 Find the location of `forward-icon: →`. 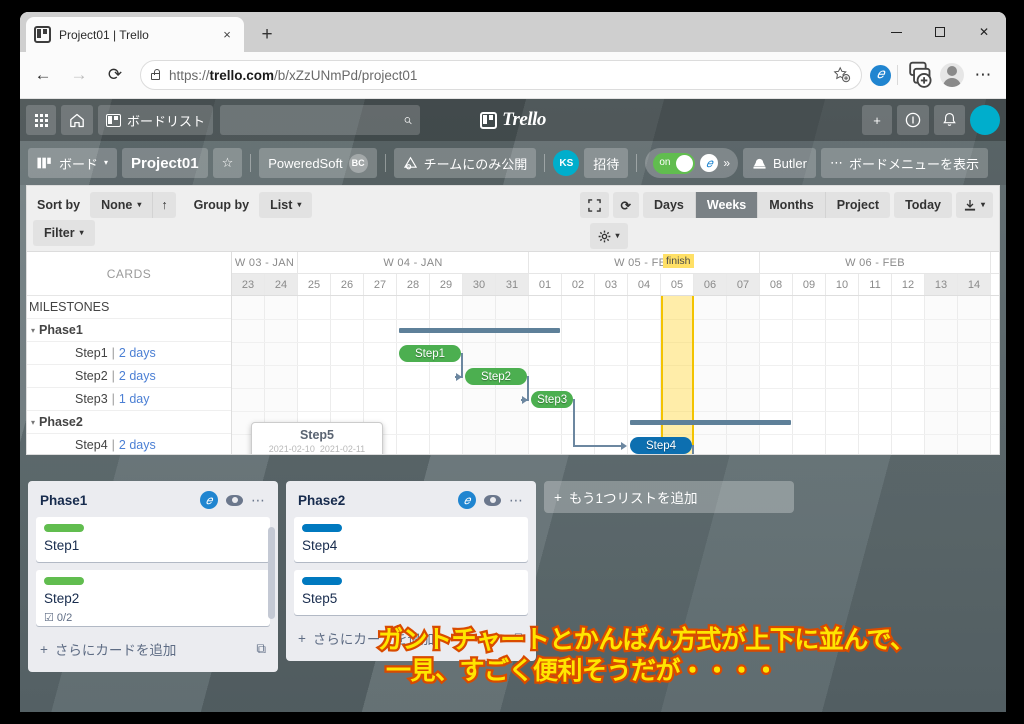

forward-icon: → is located at coordinates (79, 75).